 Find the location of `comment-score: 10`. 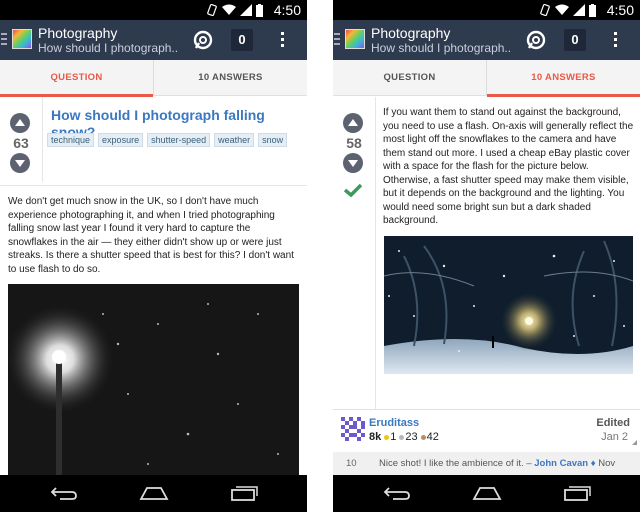

comment-score: 10 is located at coordinates (351, 463).